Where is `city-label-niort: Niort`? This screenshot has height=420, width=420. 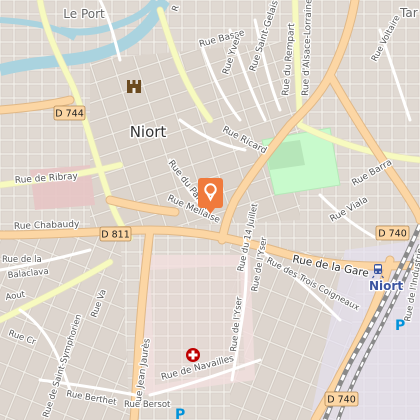 city-label-niort: Niort is located at coordinates (148, 132).